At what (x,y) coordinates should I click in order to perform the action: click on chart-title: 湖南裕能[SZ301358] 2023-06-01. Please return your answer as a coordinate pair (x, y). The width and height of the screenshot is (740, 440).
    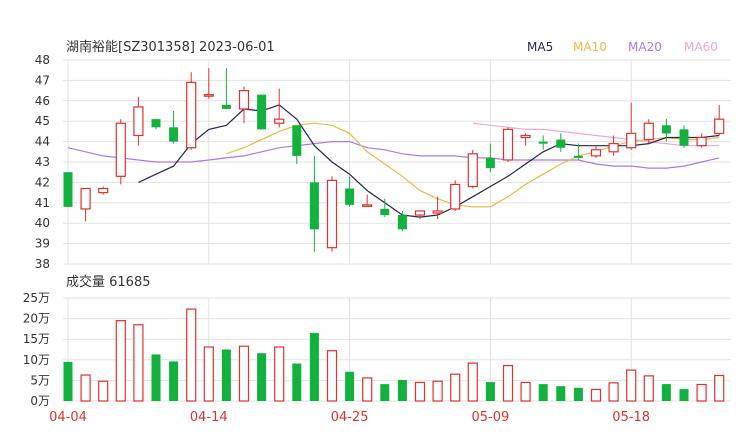
    Looking at the image, I should click on (170, 47).